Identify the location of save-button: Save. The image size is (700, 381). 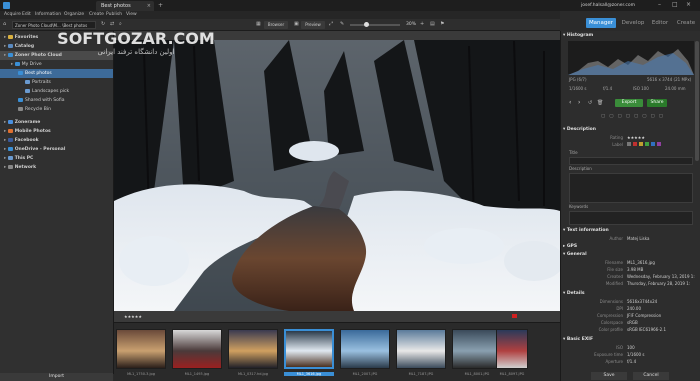
(609, 376).